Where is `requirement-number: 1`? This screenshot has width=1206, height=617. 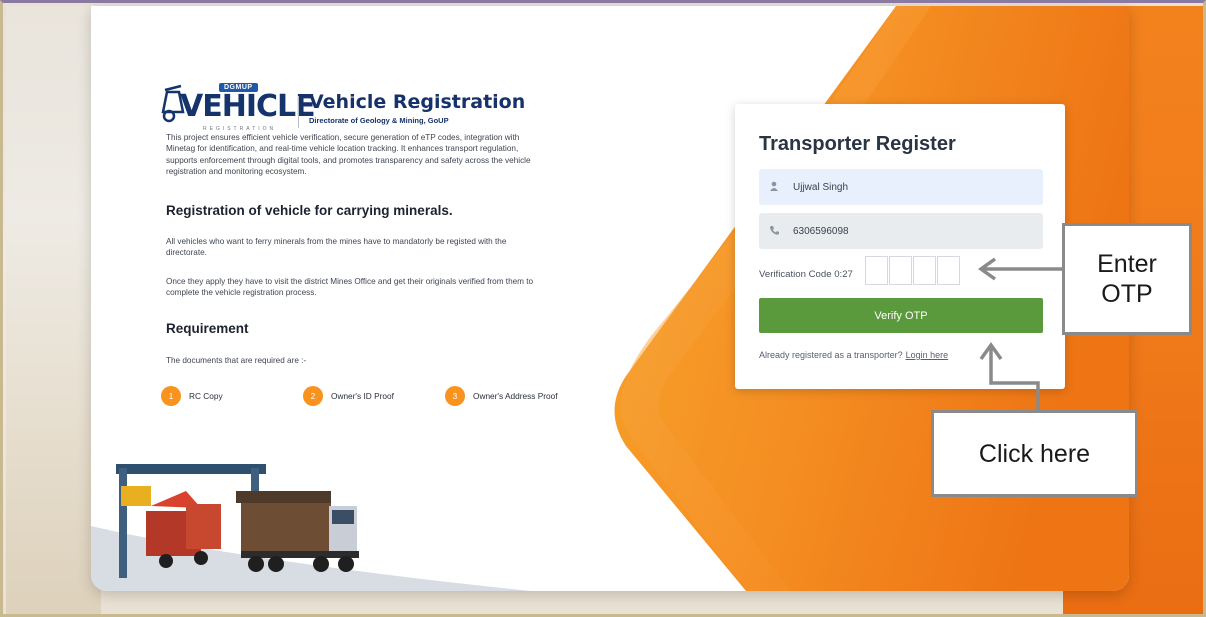
requirement-number: 1 is located at coordinates (171, 396).